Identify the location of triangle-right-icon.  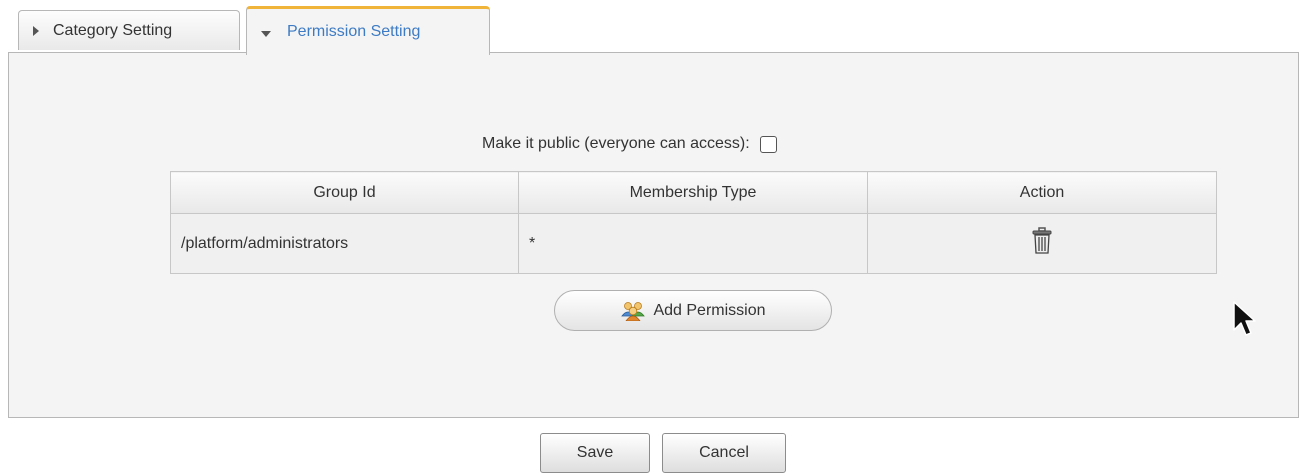
(36, 30).